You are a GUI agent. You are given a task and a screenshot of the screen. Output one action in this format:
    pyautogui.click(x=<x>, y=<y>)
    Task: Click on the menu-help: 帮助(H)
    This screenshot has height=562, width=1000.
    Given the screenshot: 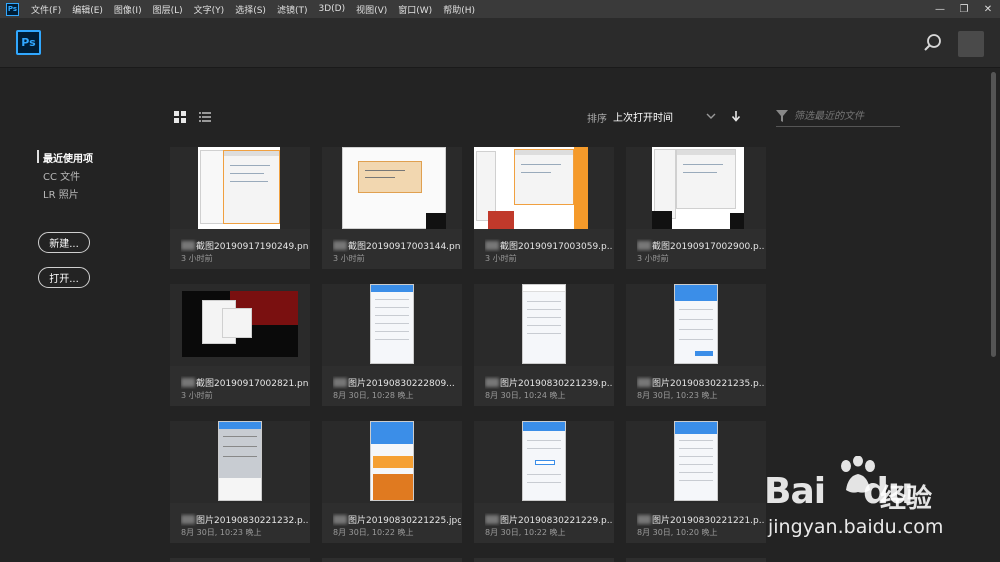 What is the action you would take?
    pyautogui.click(x=460, y=9)
    